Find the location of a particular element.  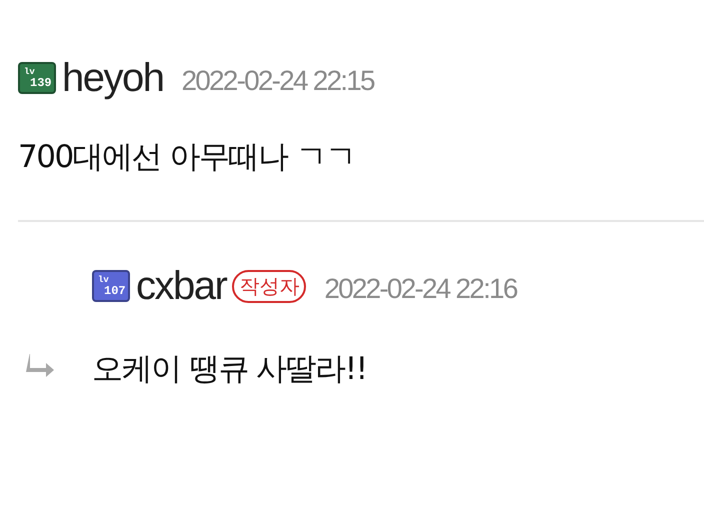

username: heyoh is located at coordinates (113, 78).